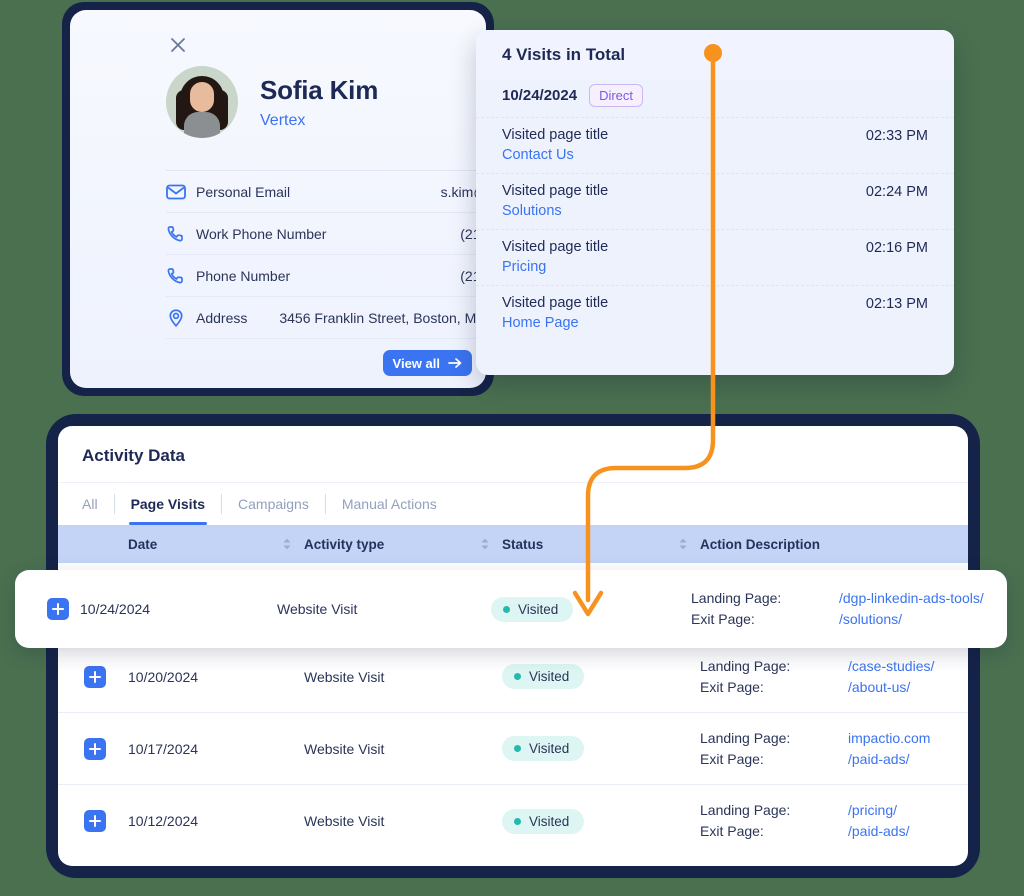 This screenshot has height=896, width=1024. Describe the element at coordinates (896, 304) in the screenshot. I see `visit-time: 02:13 PM` at that location.